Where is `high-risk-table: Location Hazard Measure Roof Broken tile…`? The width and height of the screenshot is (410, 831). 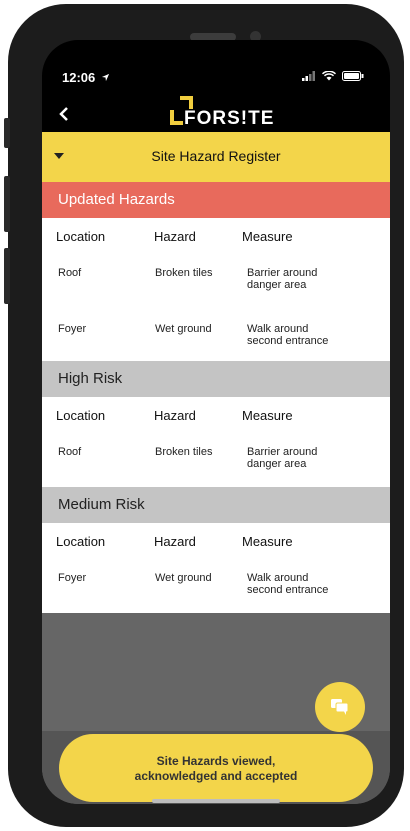 high-risk-table: Location Hazard Measure Roof Broken tile… is located at coordinates (216, 442).